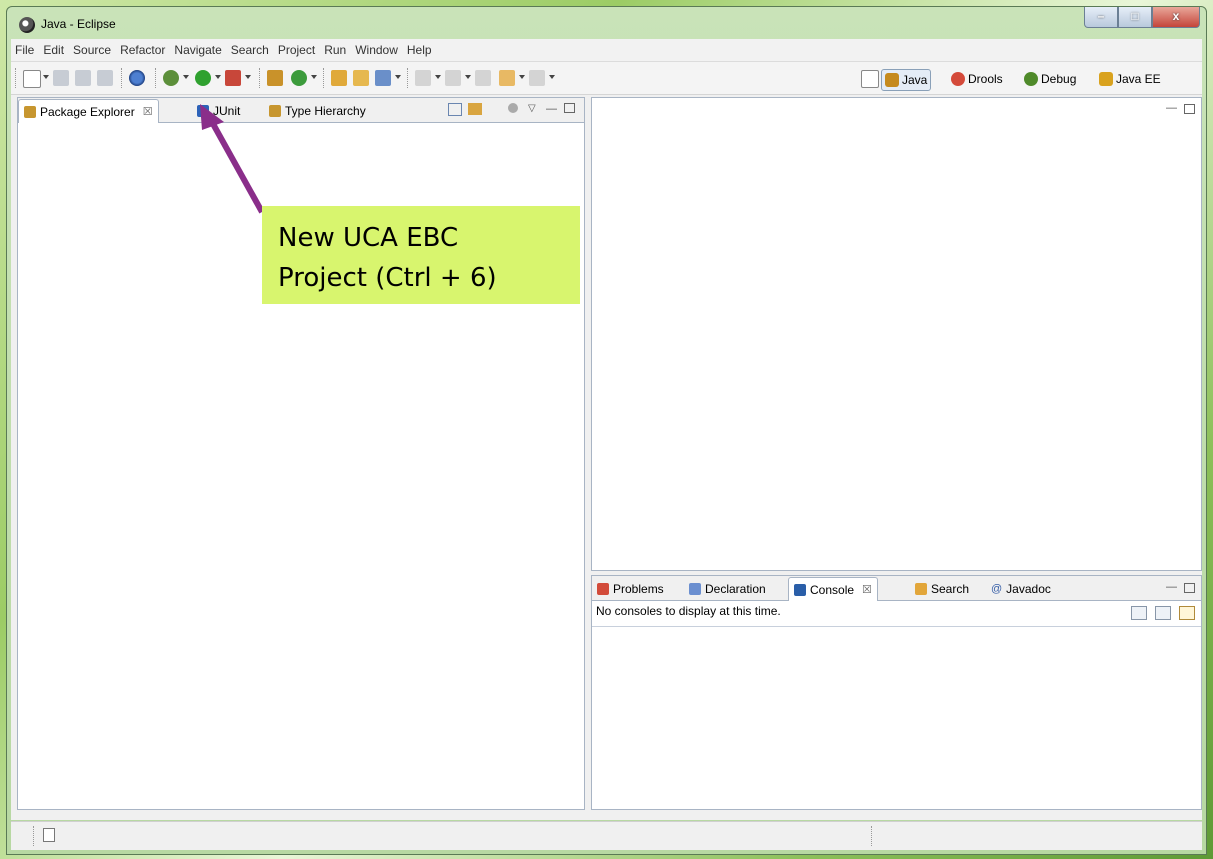 The height and width of the screenshot is (859, 1213). I want to click on view-menu-icon, so click(513, 108).